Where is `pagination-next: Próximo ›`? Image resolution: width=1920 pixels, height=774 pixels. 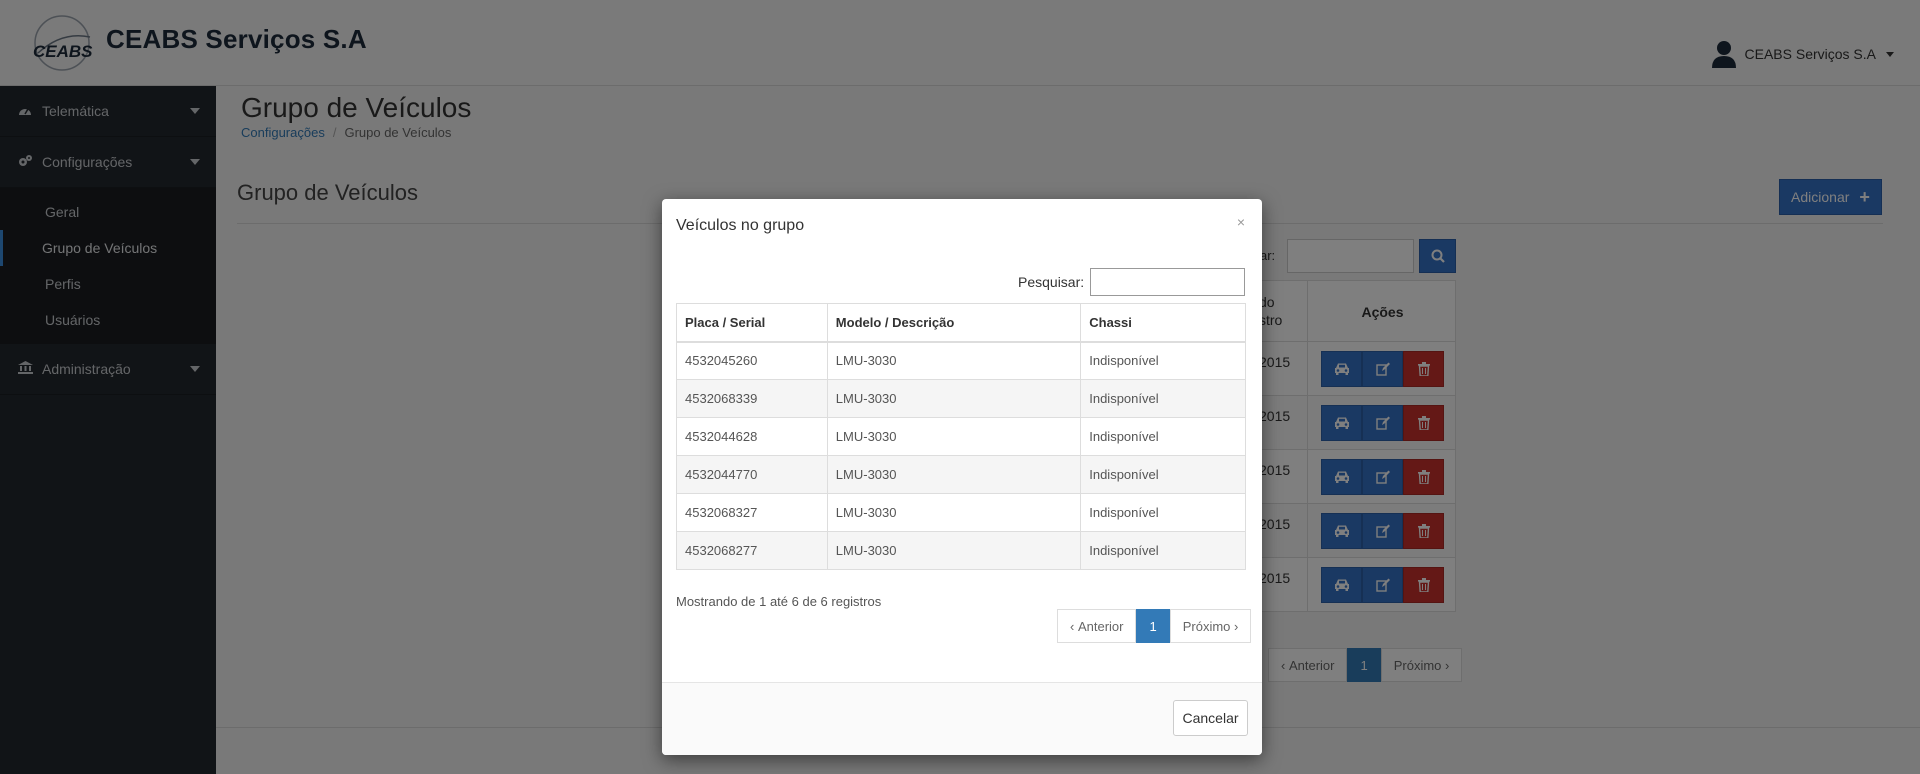 pagination-next: Próximo › is located at coordinates (1210, 626).